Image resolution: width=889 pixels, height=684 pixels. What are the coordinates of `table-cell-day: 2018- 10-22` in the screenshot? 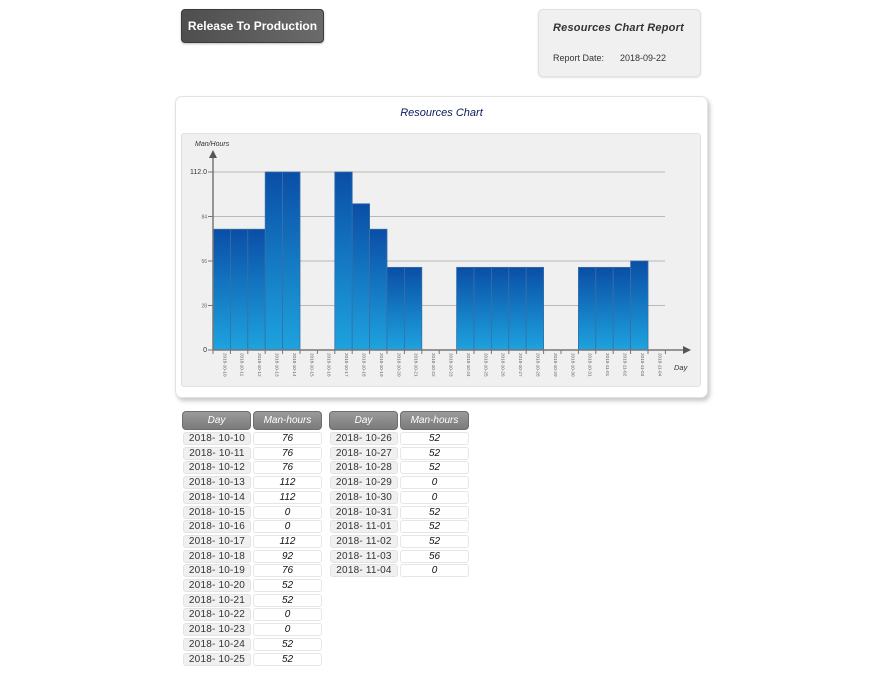 It's located at (217, 615).